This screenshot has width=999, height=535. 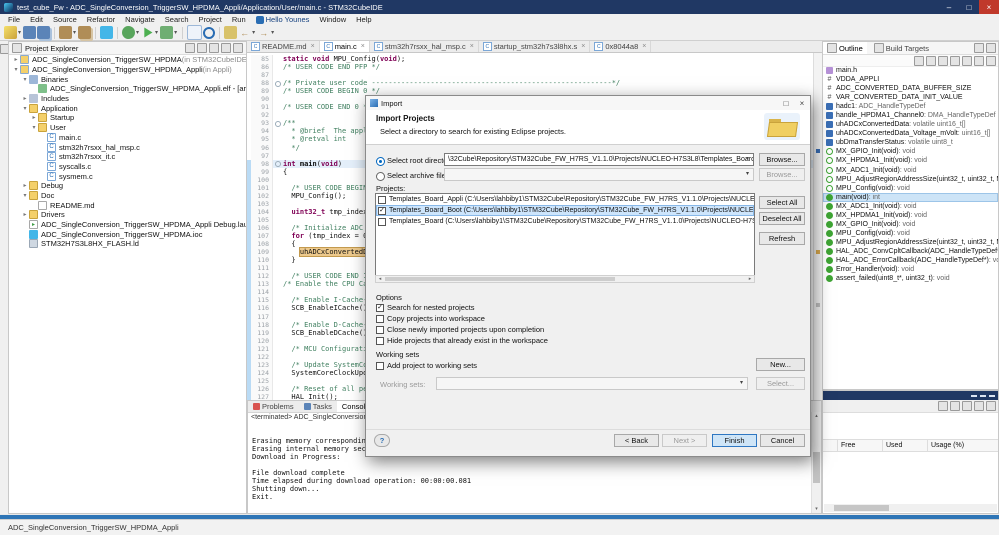 What do you see at coordinates (283, 19) in the screenshot?
I see `myst-user-greeting: Hello Younes` at bounding box center [283, 19].